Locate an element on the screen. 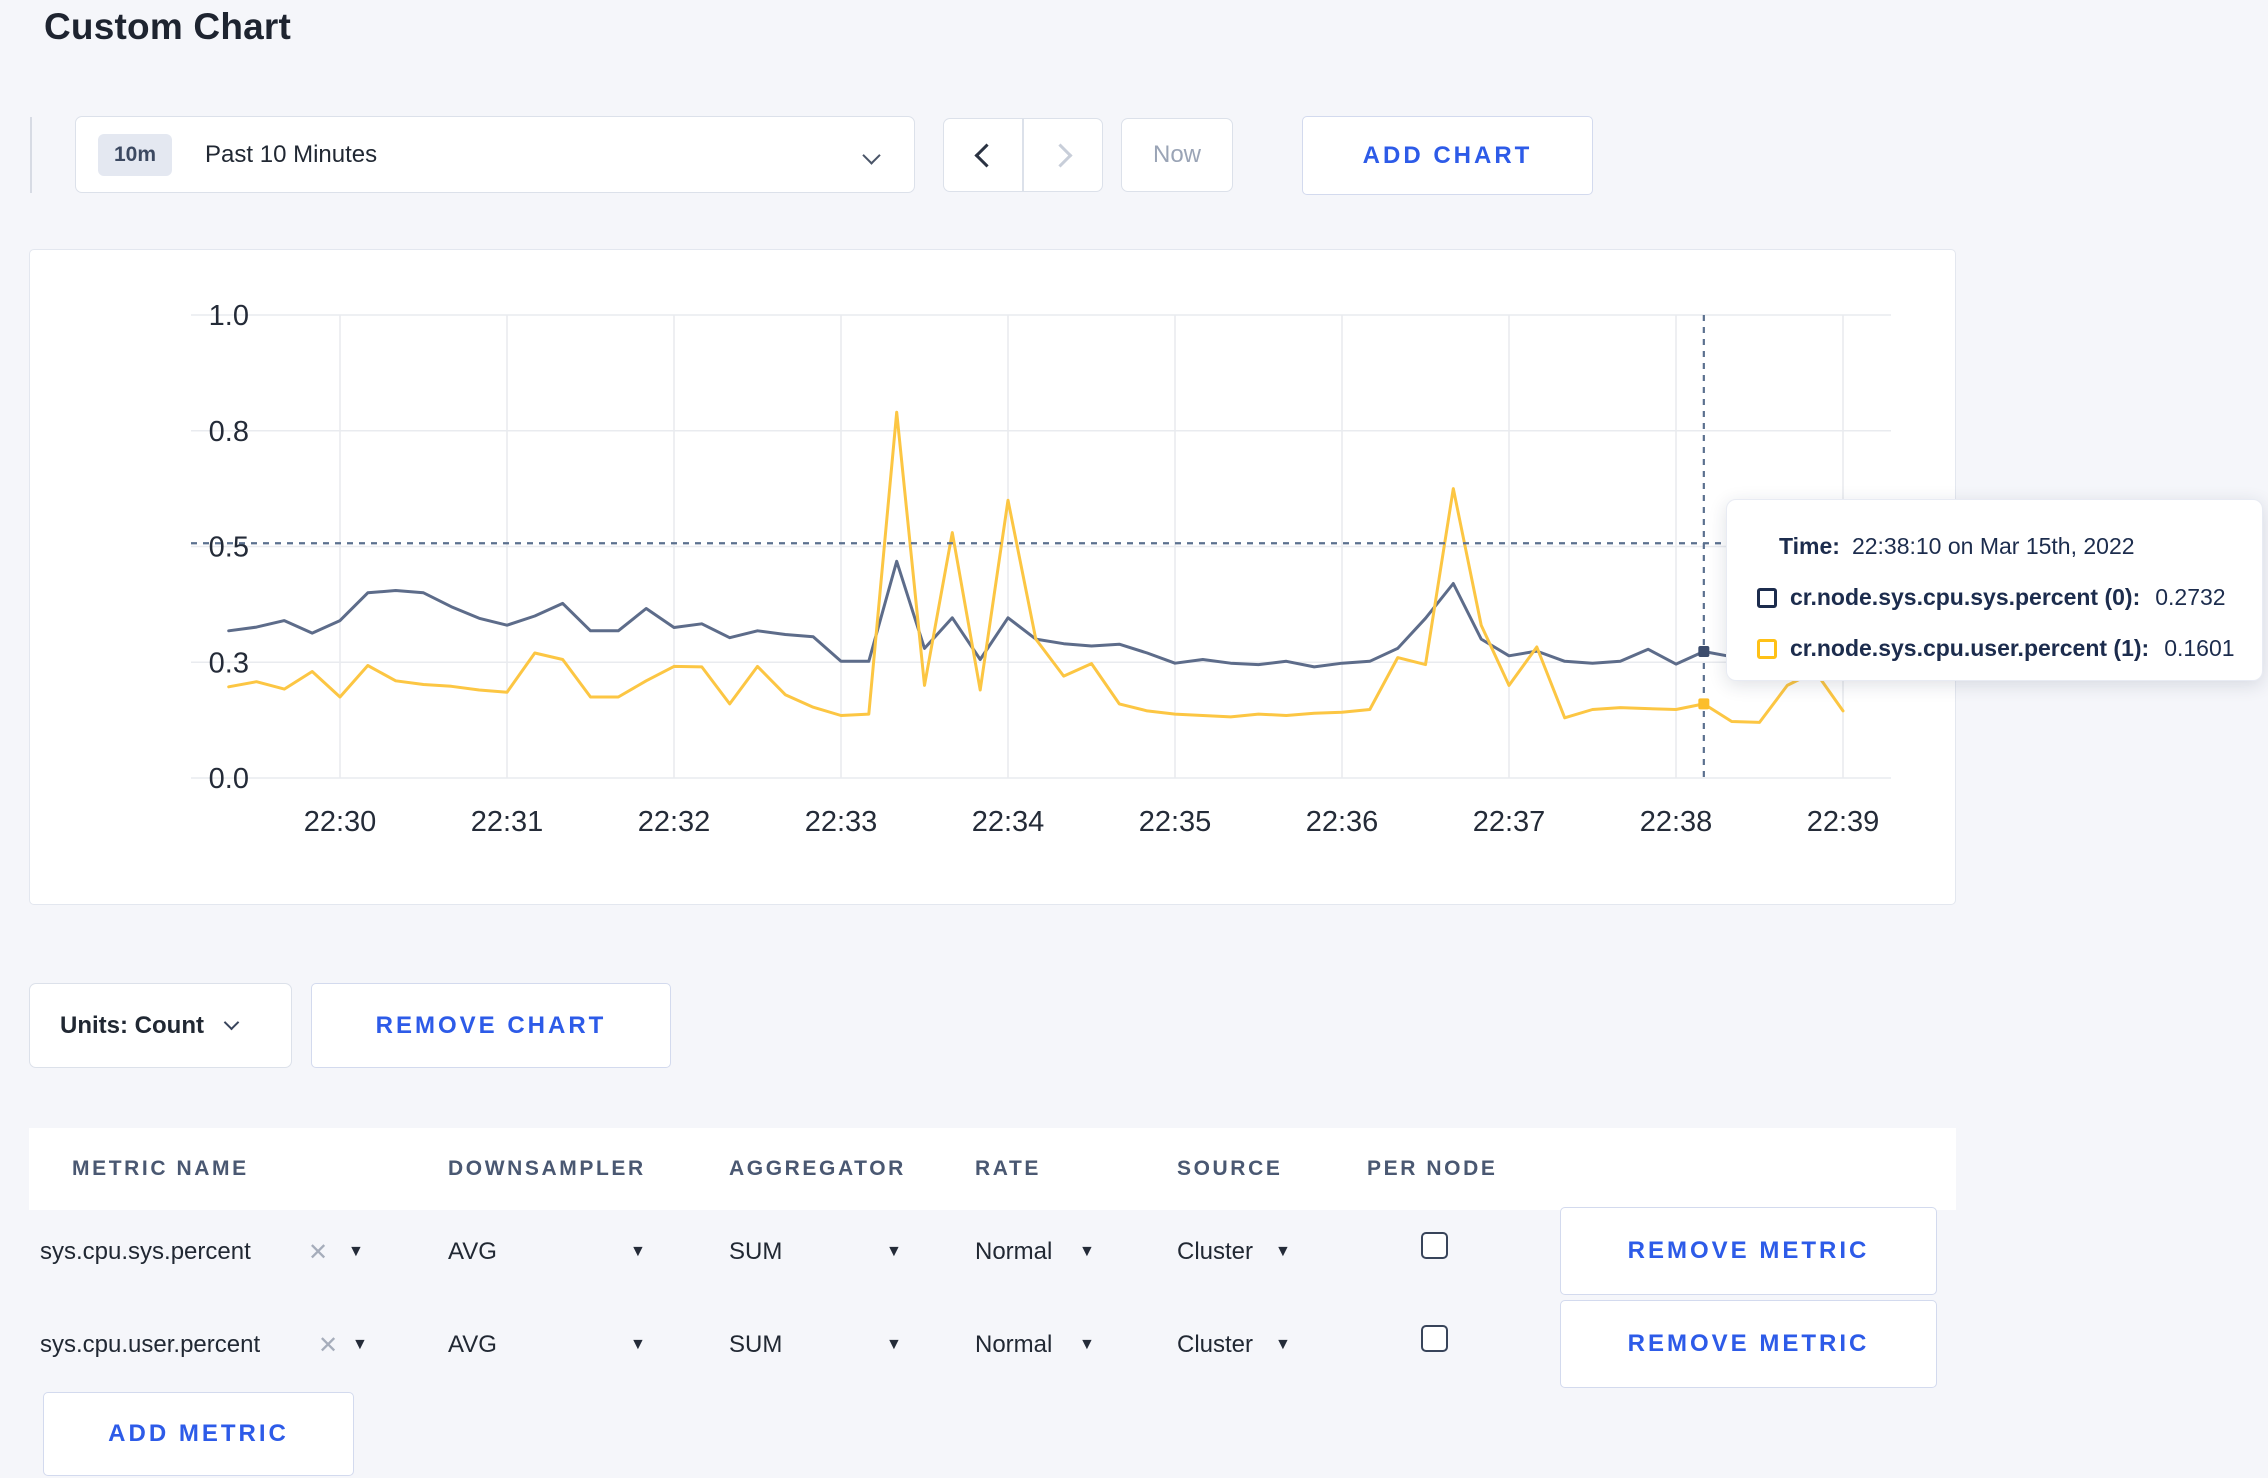  x-axis-tick-label: 22:31 is located at coordinates (507, 822).